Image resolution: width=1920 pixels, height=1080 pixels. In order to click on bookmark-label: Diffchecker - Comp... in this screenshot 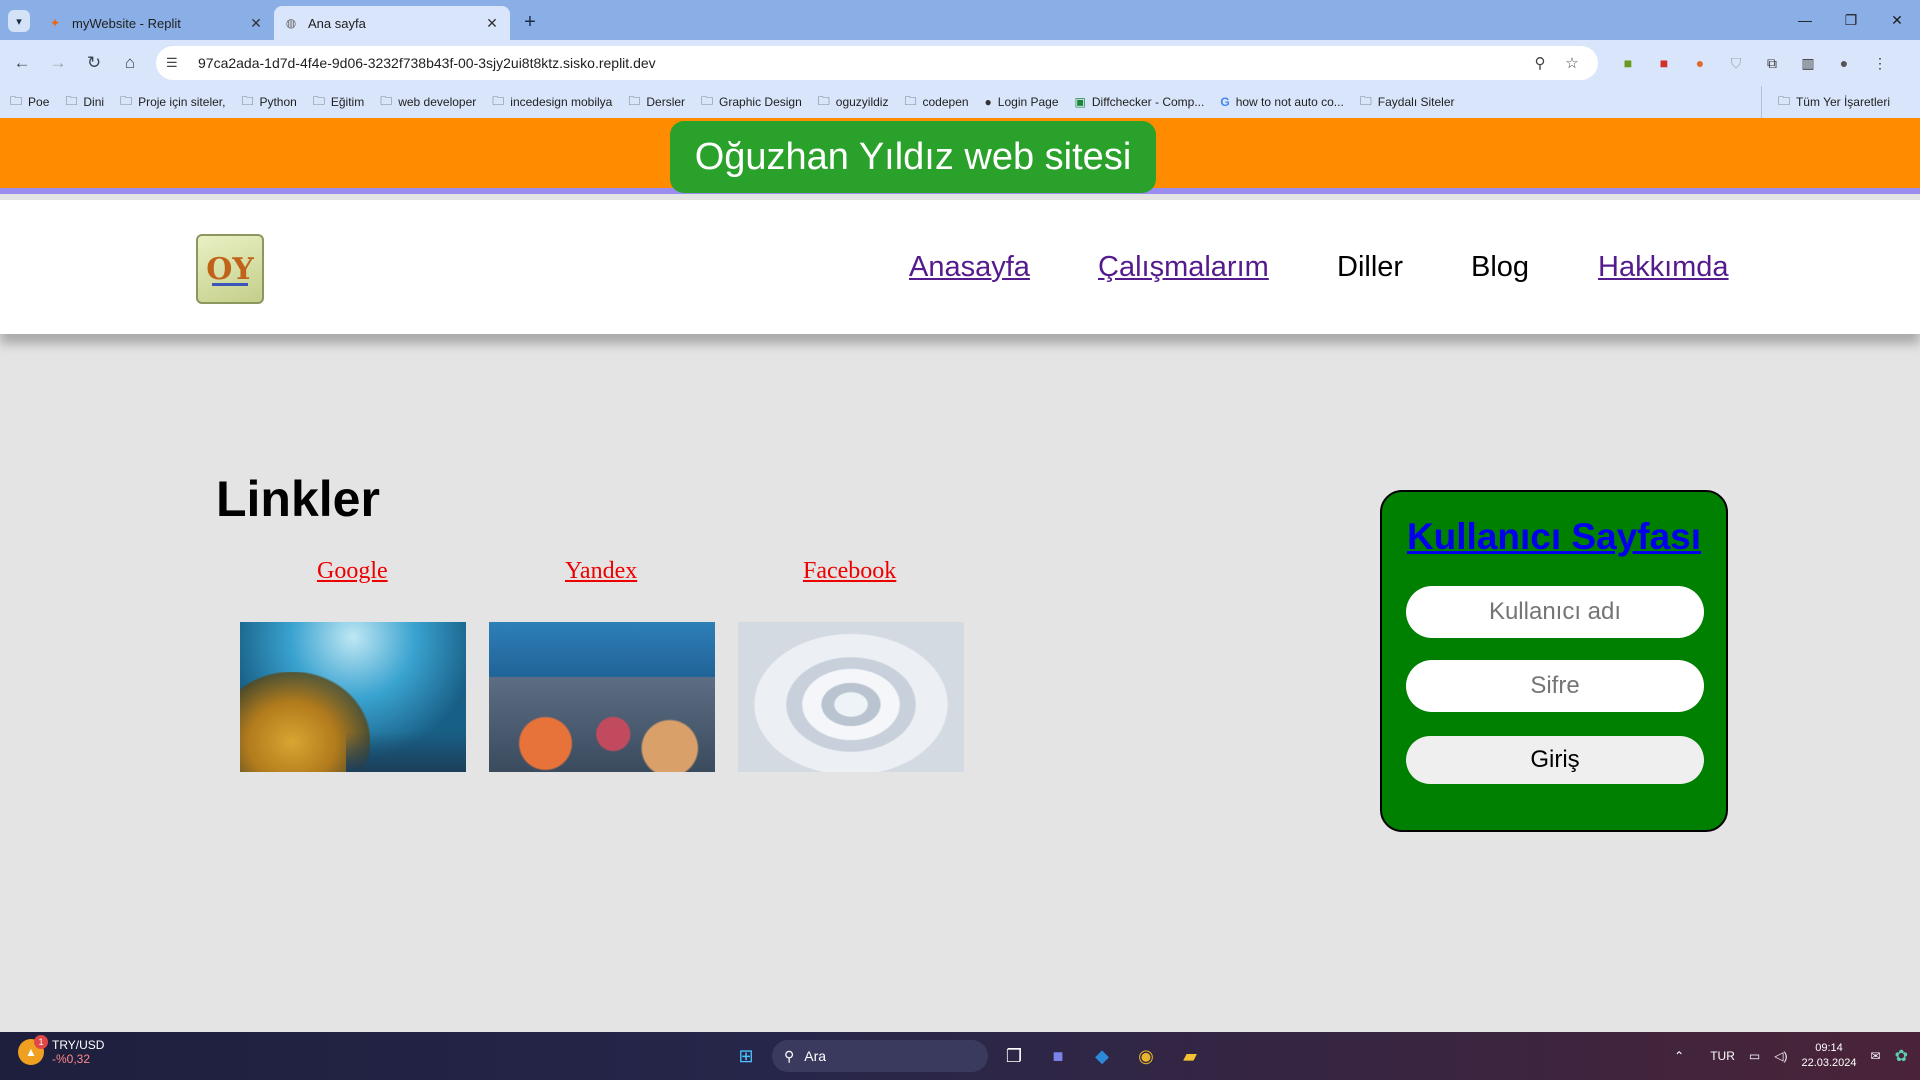, I will do `click(1148, 102)`.